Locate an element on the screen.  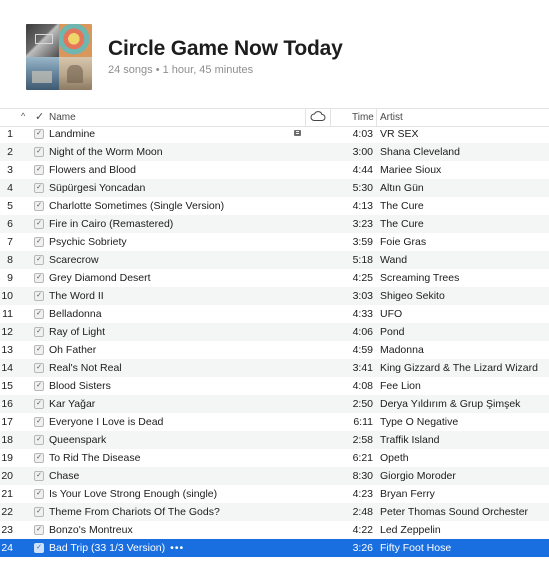
track-artist: Madonna is located at coordinates (402, 350).